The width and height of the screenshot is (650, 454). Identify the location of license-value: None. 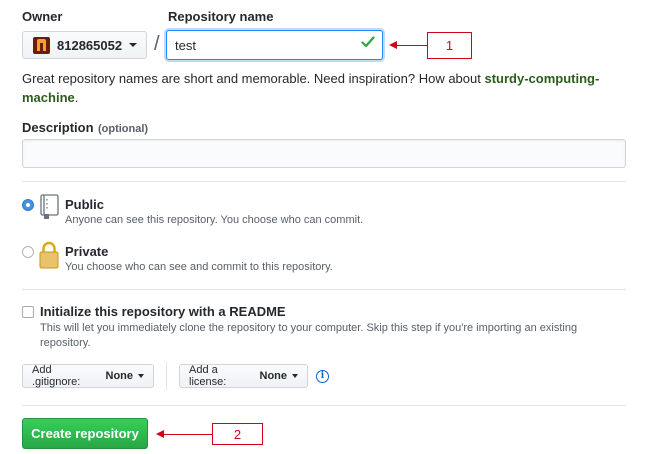
(273, 376).